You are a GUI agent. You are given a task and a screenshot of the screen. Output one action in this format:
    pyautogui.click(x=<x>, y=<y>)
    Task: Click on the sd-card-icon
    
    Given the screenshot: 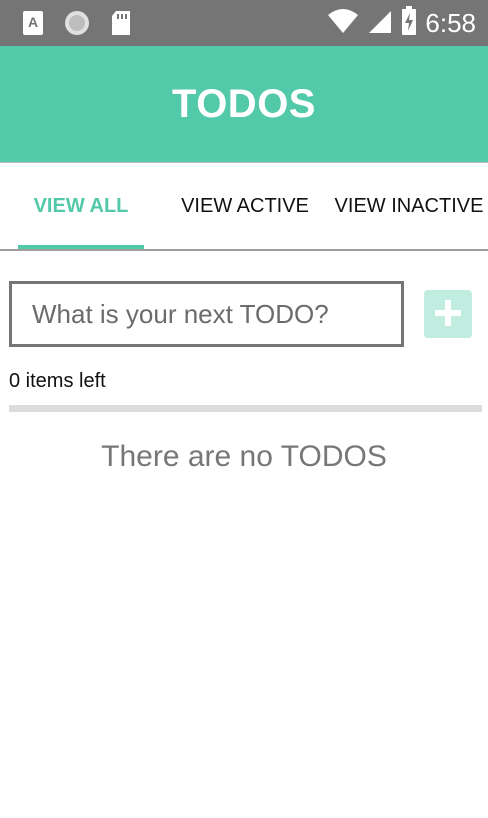 What is the action you would take?
    pyautogui.click(x=121, y=25)
    